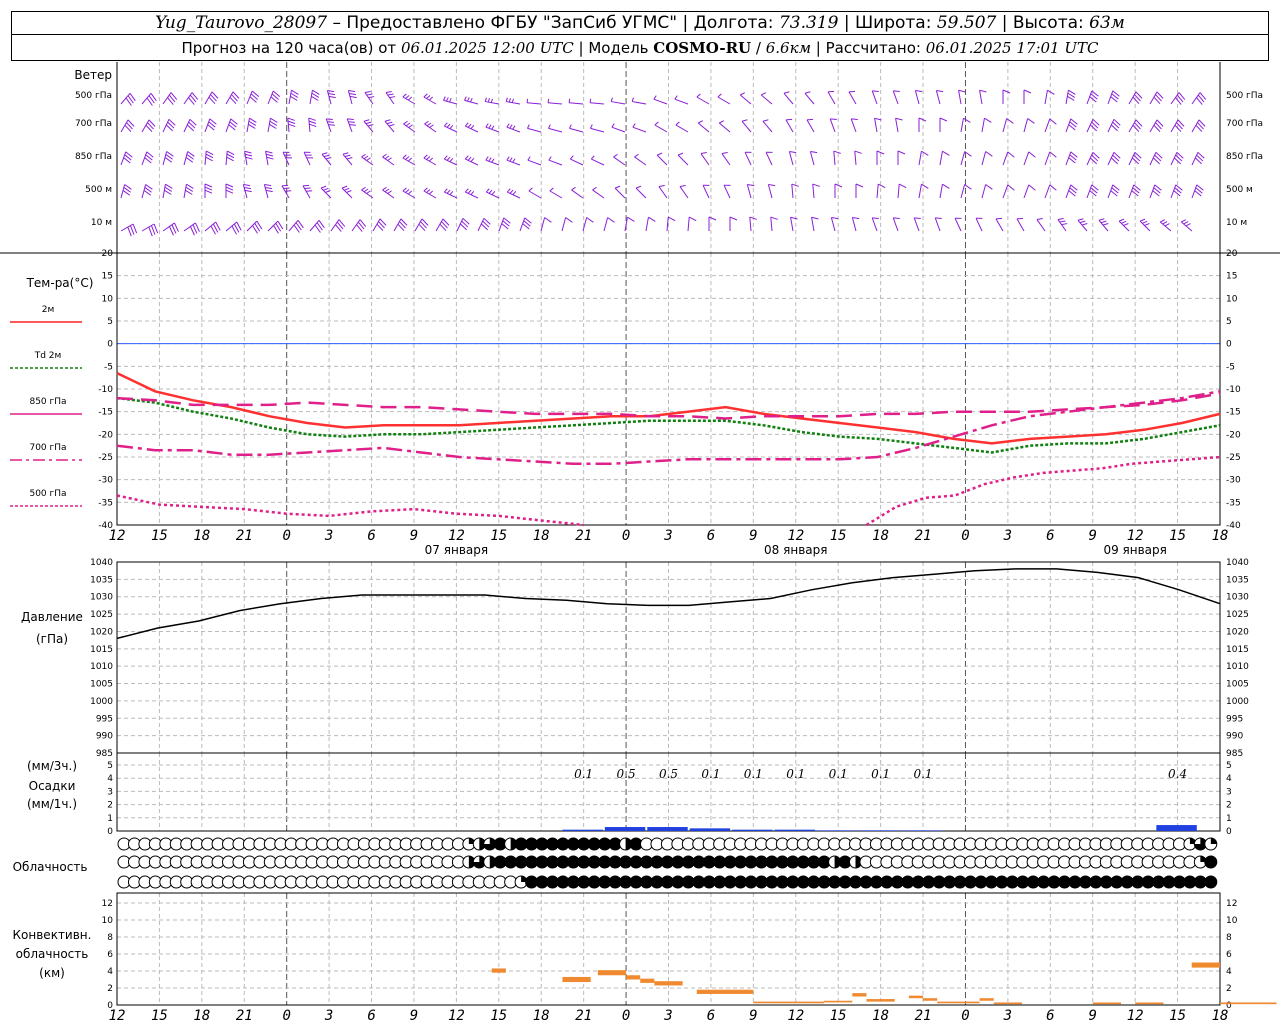 The width and height of the screenshot is (1280, 1024). What do you see at coordinates (1229, 322) in the screenshot?
I see `temp-tick-right: 5` at bounding box center [1229, 322].